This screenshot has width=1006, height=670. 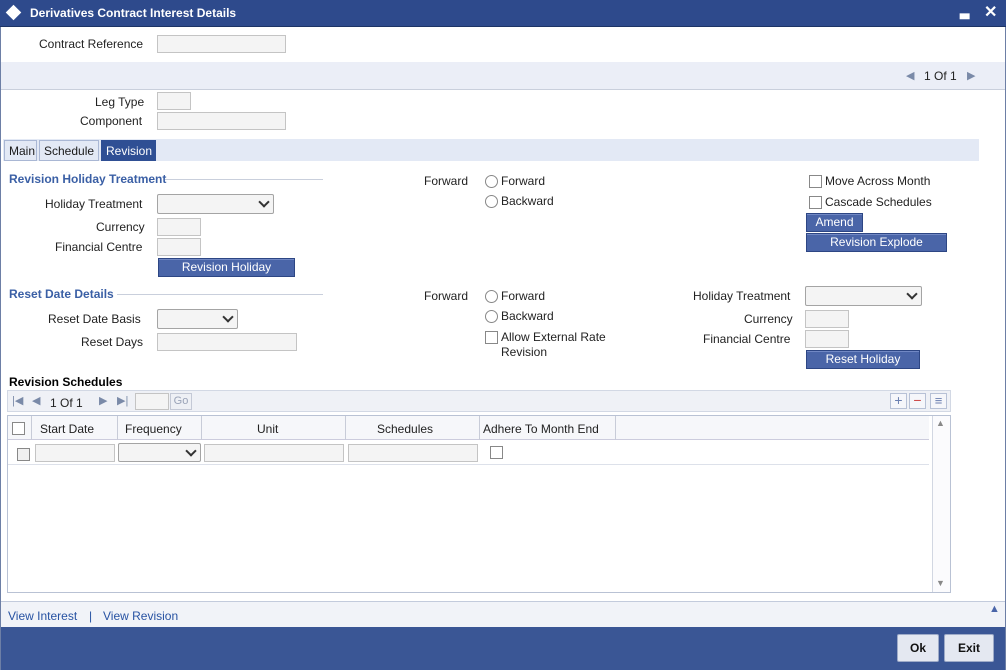 What do you see at coordinates (491, 201) in the screenshot?
I see `revision-backward-radio` at bounding box center [491, 201].